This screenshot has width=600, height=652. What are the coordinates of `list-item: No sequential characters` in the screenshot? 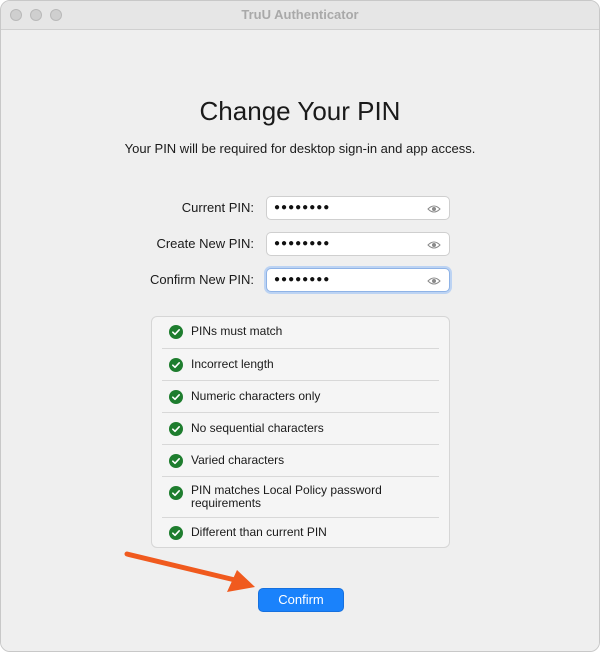 It's located at (300, 429).